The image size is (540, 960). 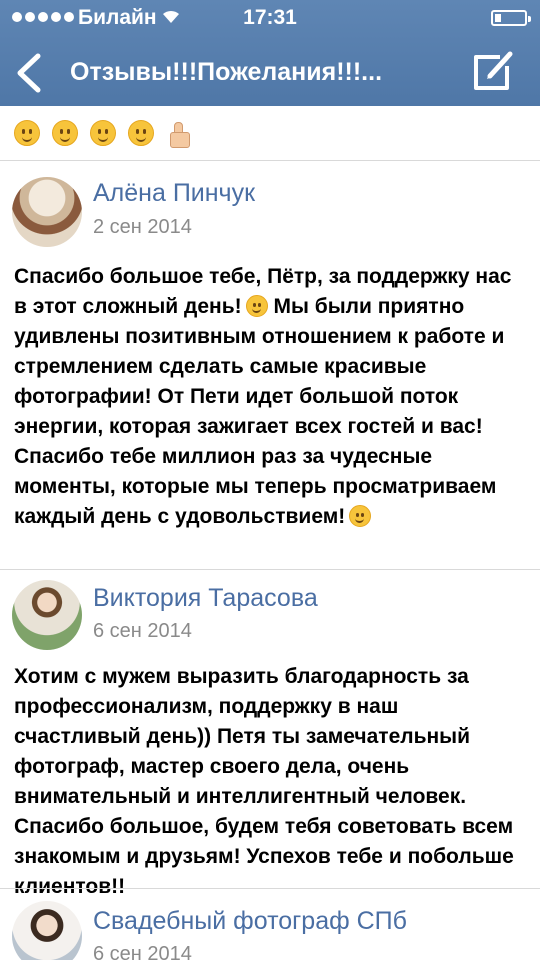 I want to click on status-bar: Билайн 17:31, so click(x=270, y=18).